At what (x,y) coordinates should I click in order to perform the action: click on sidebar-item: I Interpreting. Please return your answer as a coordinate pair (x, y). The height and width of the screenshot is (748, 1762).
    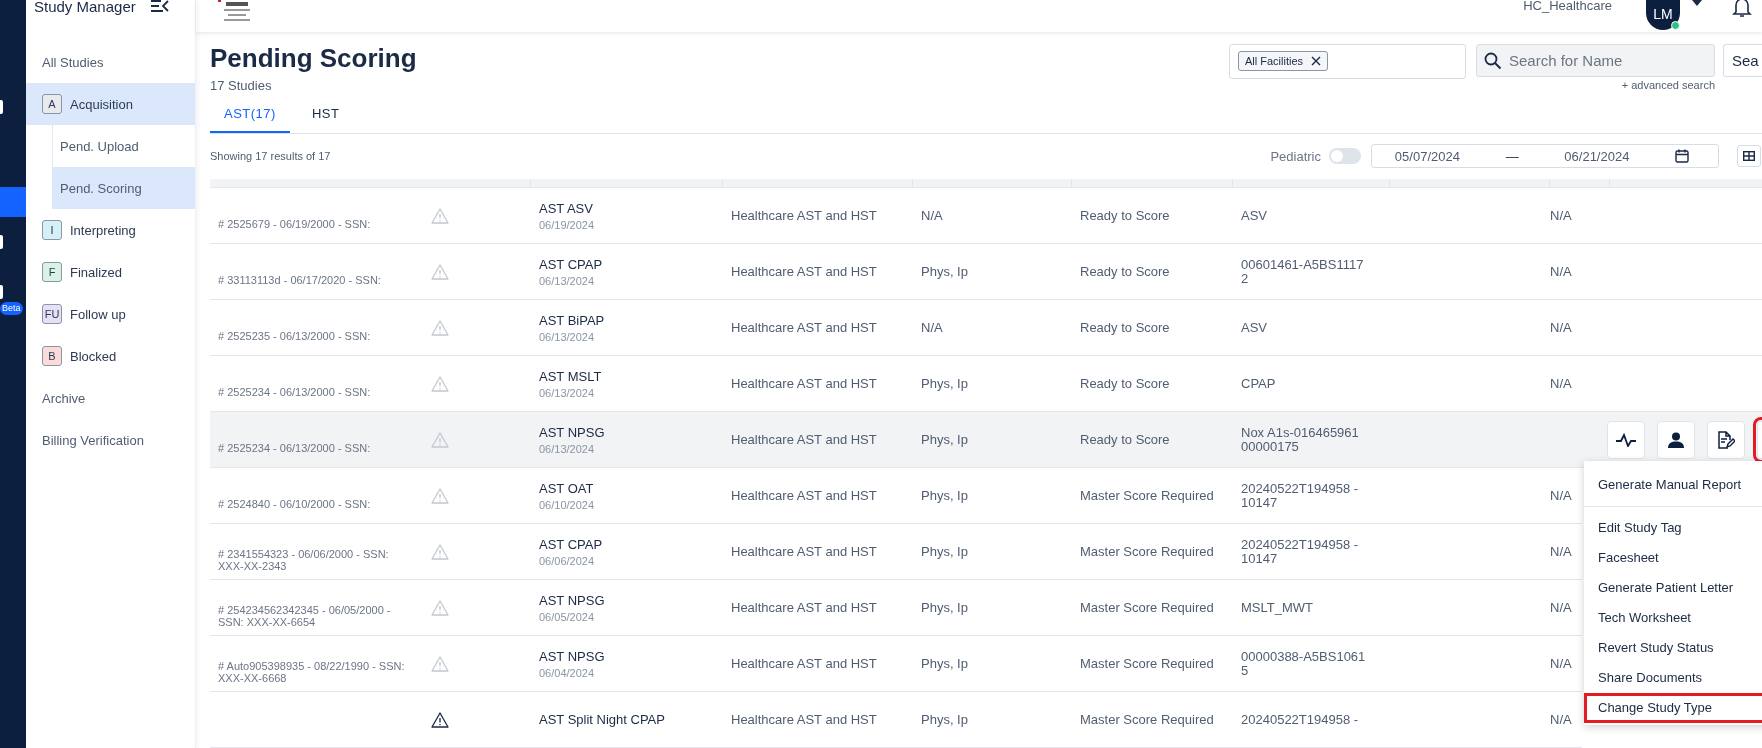
    Looking at the image, I should click on (110, 230).